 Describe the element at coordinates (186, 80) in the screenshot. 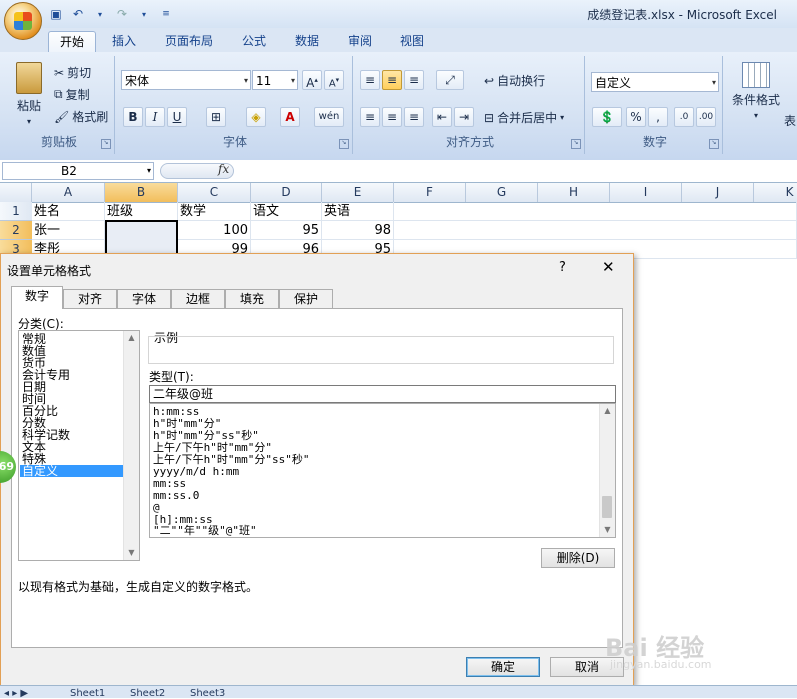

I see `font-name-dropdown: 宋体 ▾` at that location.